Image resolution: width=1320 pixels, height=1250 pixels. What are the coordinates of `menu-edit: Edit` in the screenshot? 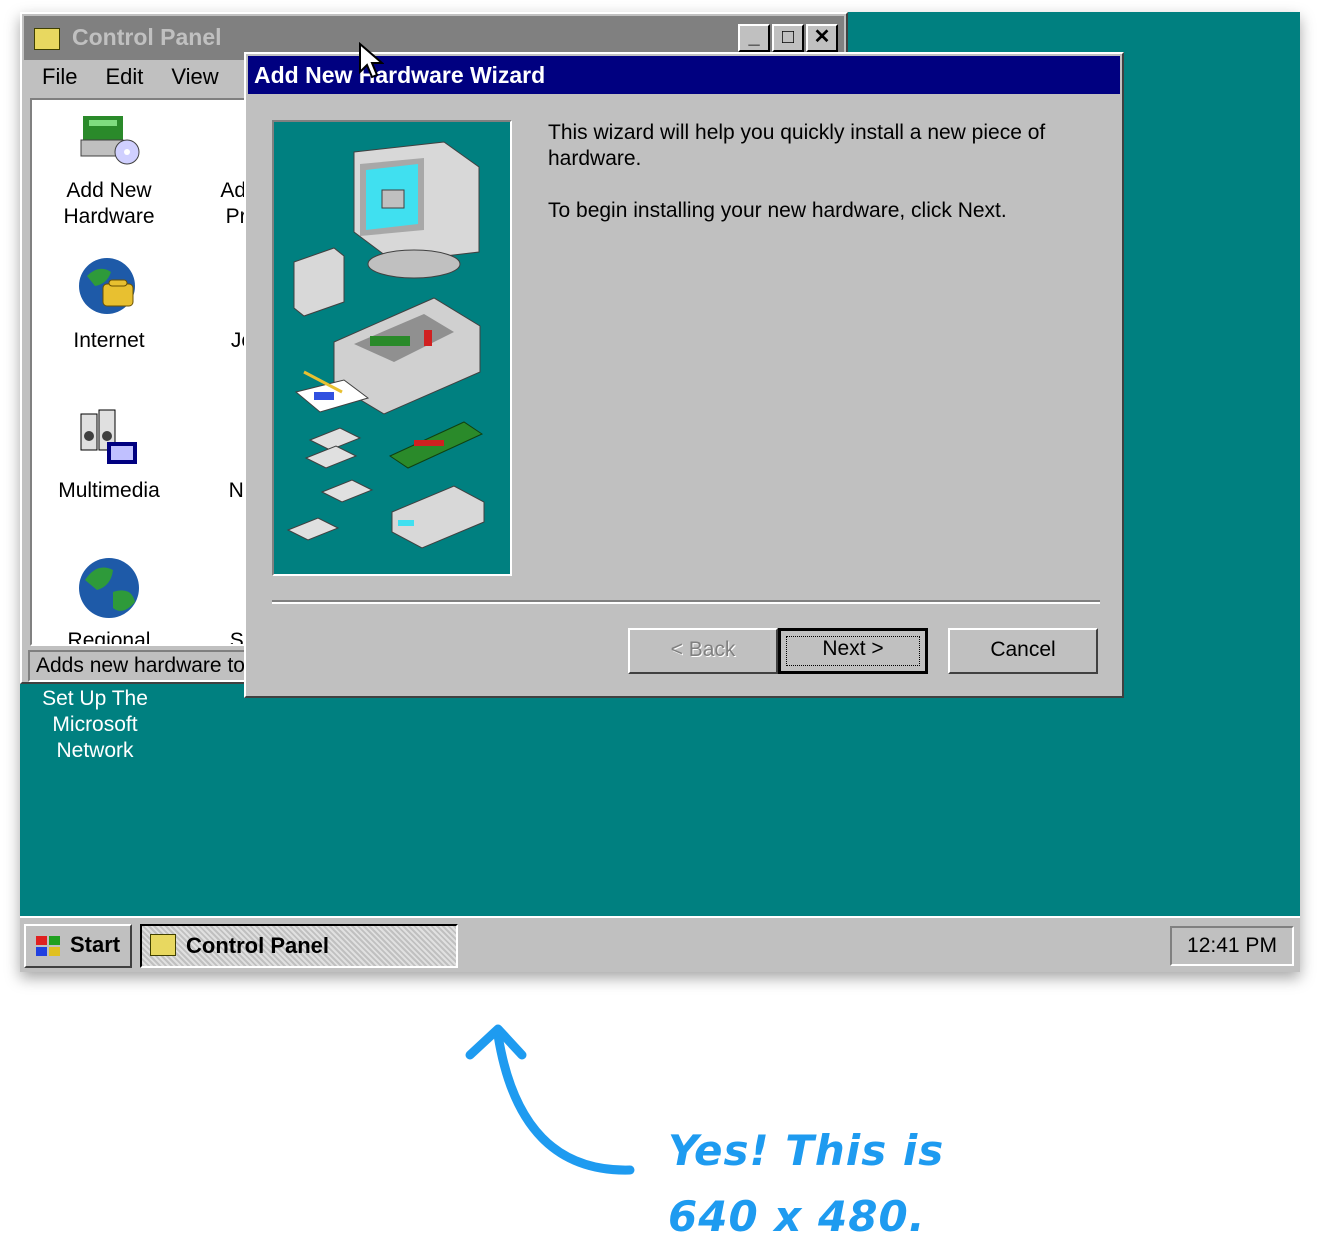 It's located at (124, 79).